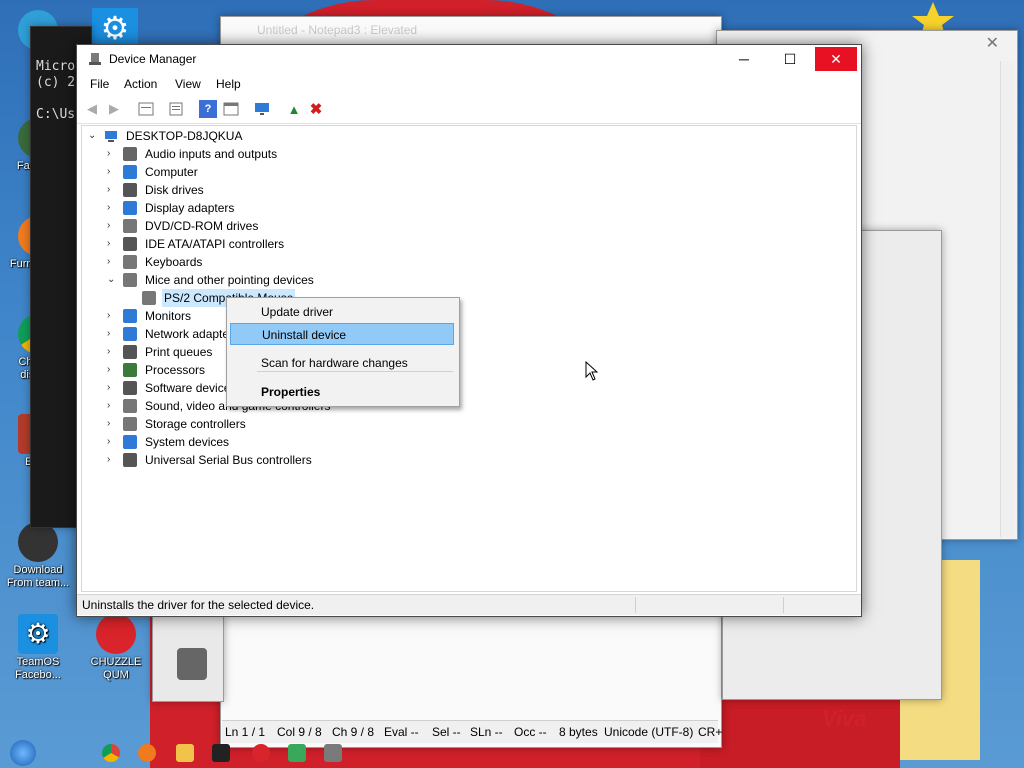 The height and width of the screenshot is (768, 1024). I want to click on status-sln: SLn --, so click(486, 732).